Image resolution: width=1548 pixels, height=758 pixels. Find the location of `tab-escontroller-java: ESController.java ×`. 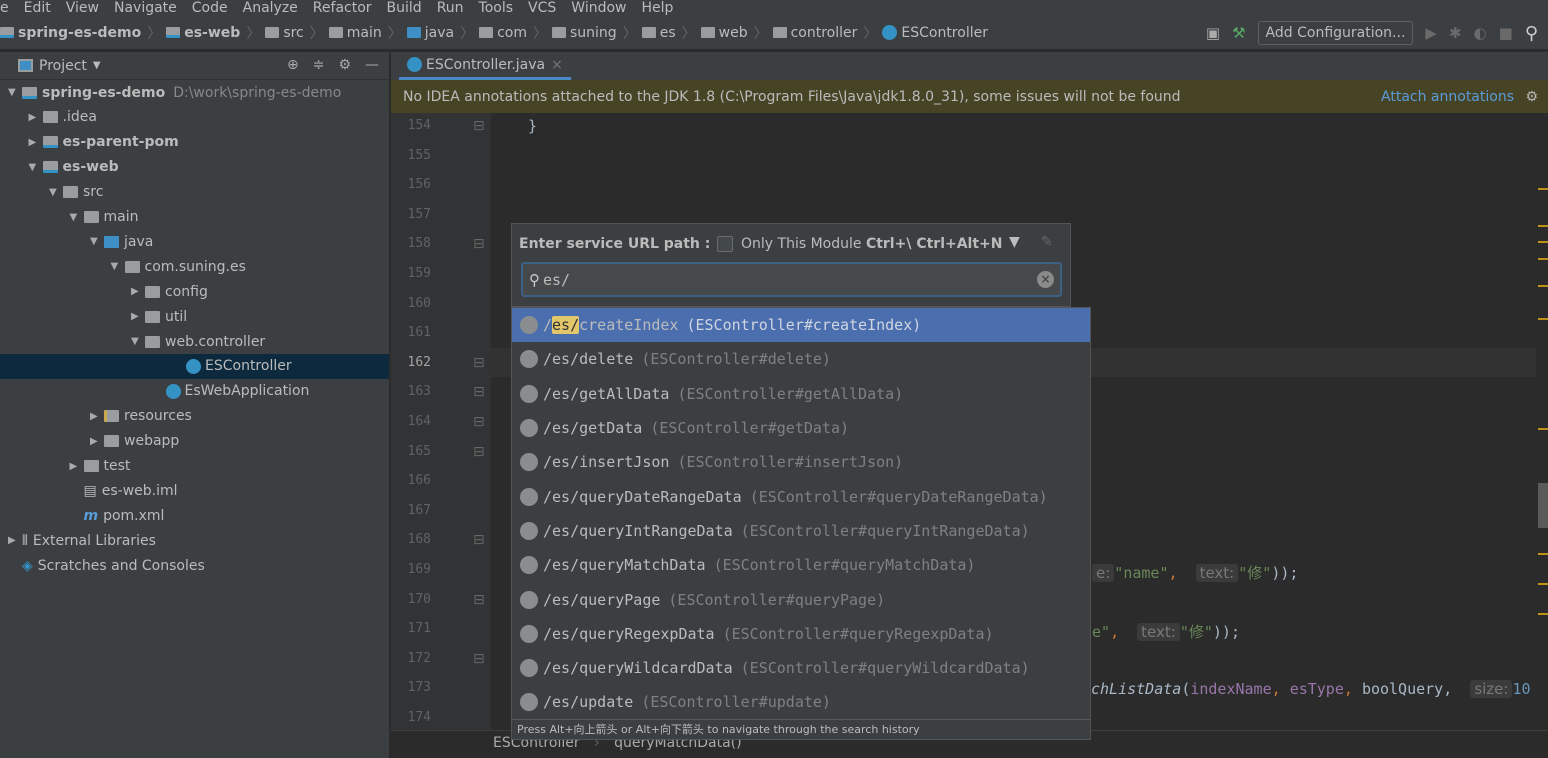

tab-escontroller-java: ESController.java × is located at coordinates (485, 66).